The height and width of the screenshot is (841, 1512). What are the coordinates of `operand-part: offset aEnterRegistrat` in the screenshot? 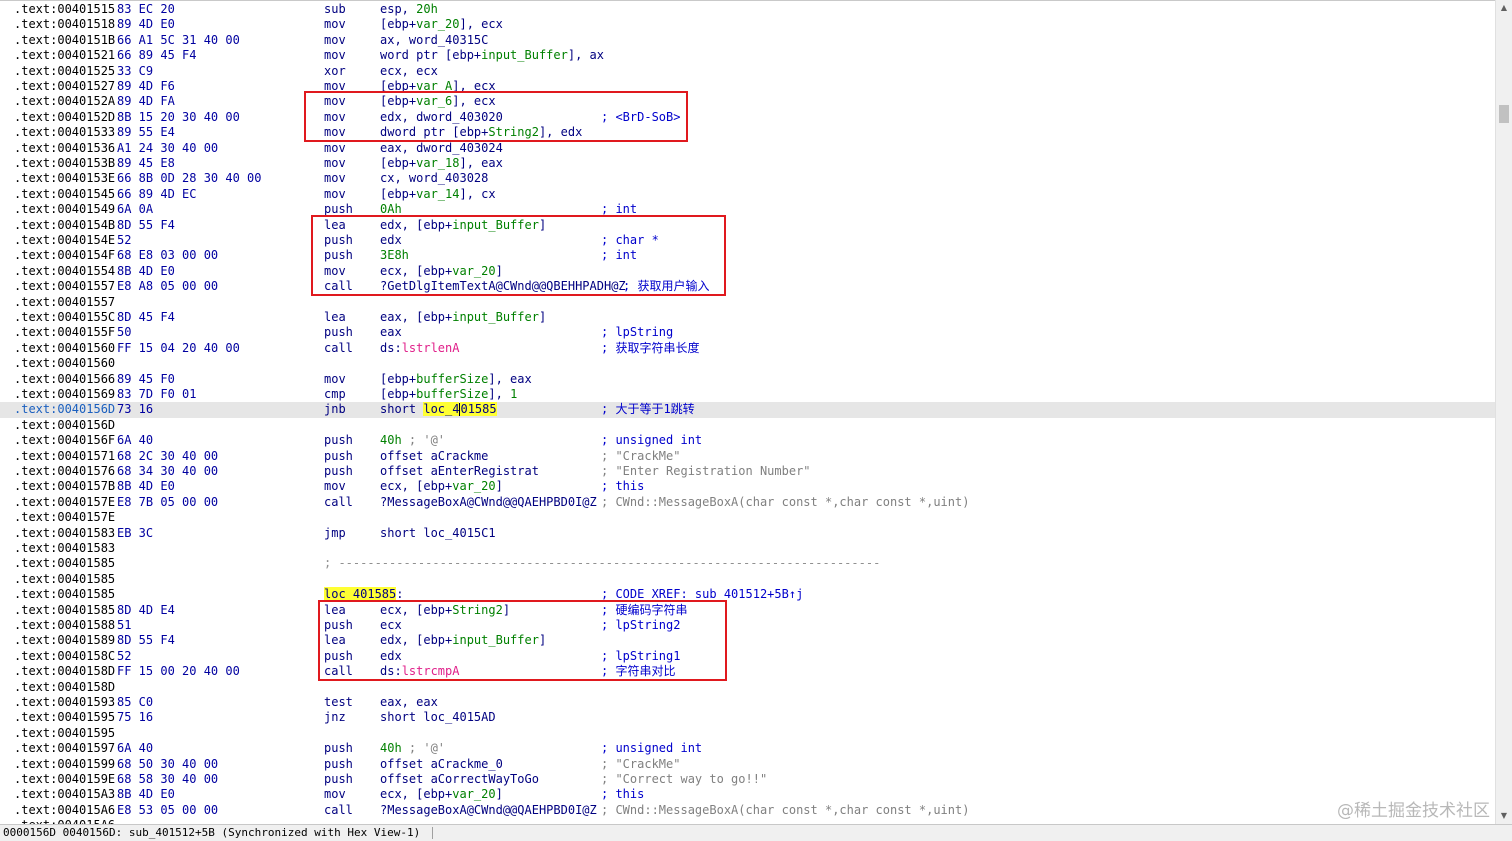 It's located at (459, 471).